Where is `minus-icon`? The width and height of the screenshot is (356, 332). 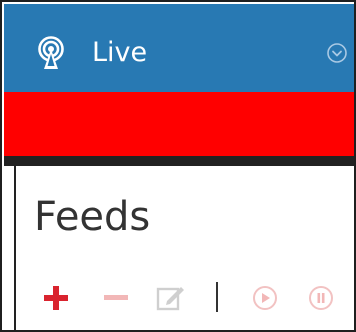
minus-icon is located at coordinates (116, 297).